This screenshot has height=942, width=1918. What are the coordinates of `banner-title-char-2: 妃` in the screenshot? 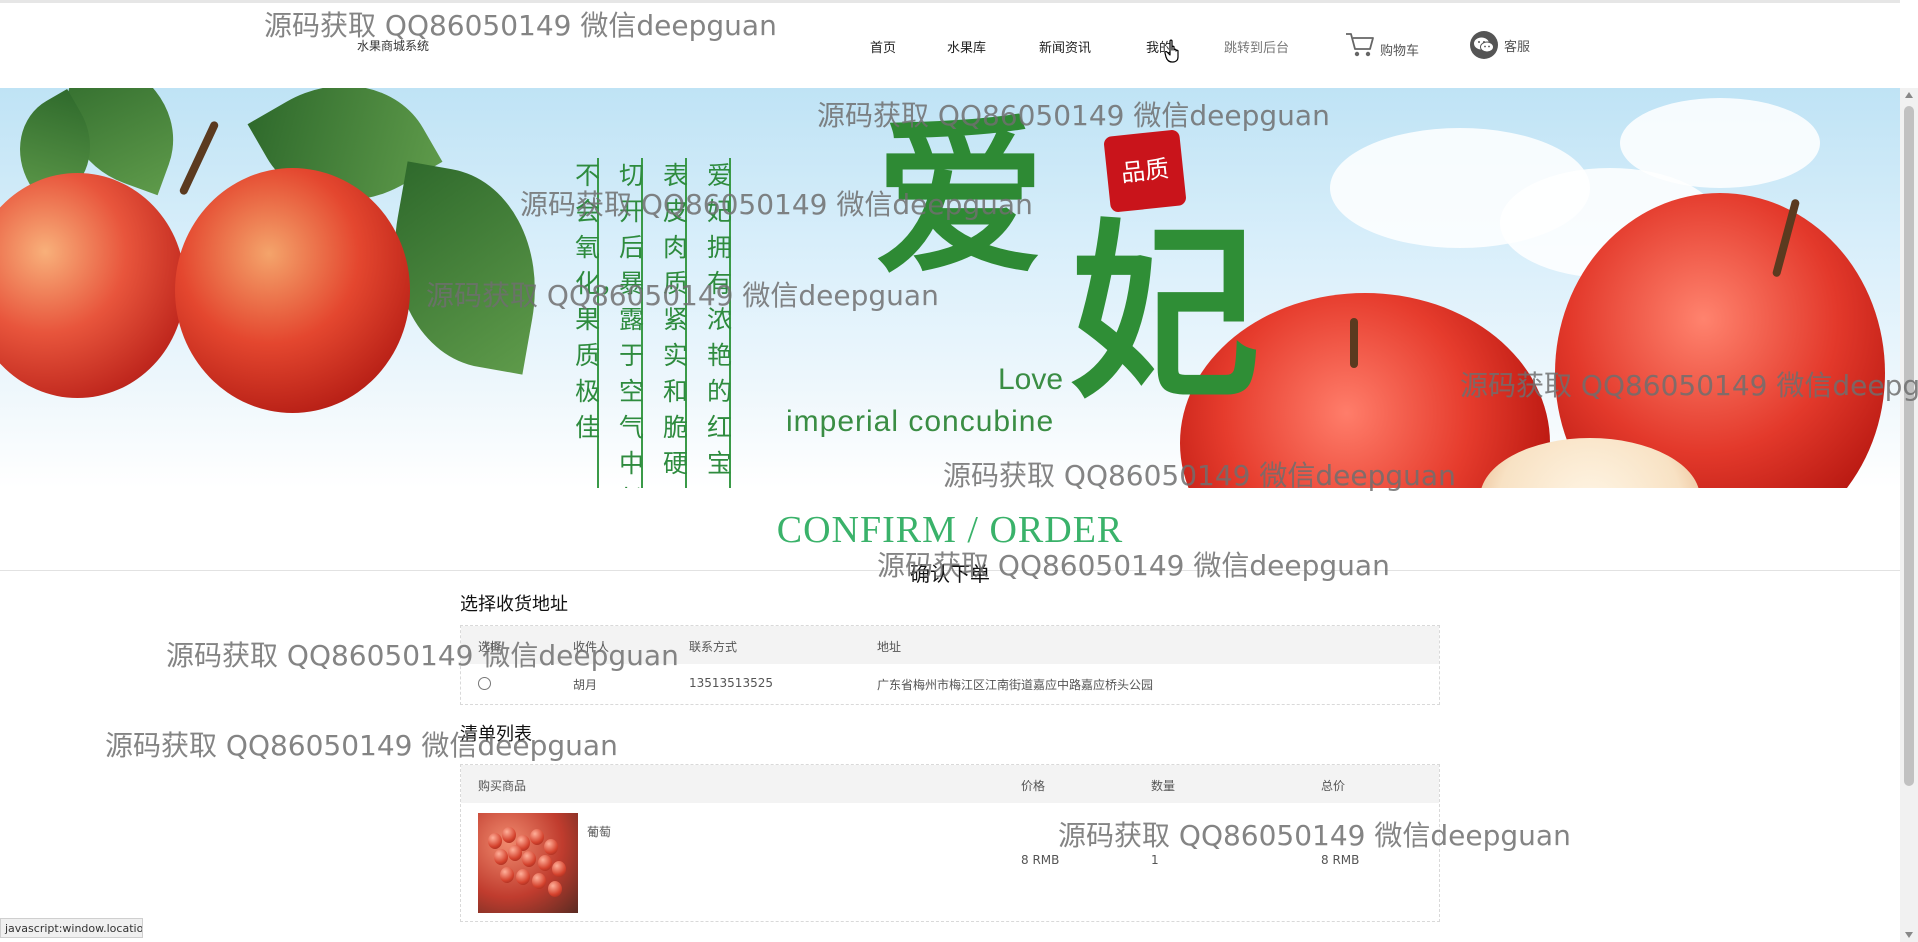 It's located at (1165, 312).